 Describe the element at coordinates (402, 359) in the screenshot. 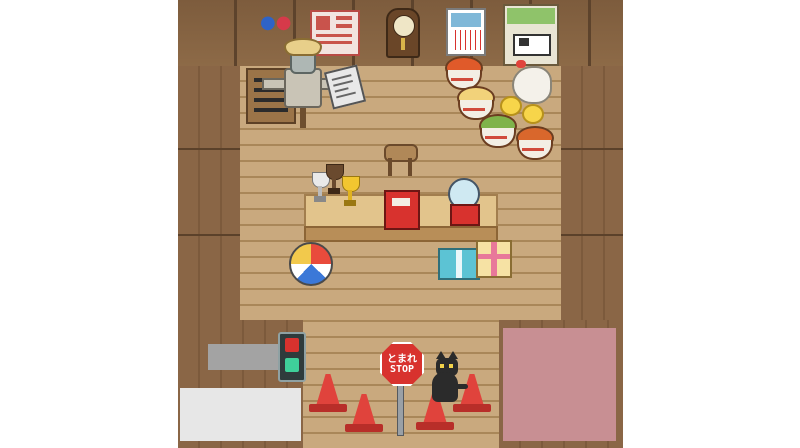

I see `stop-sign-text-top: とまれ` at that location.